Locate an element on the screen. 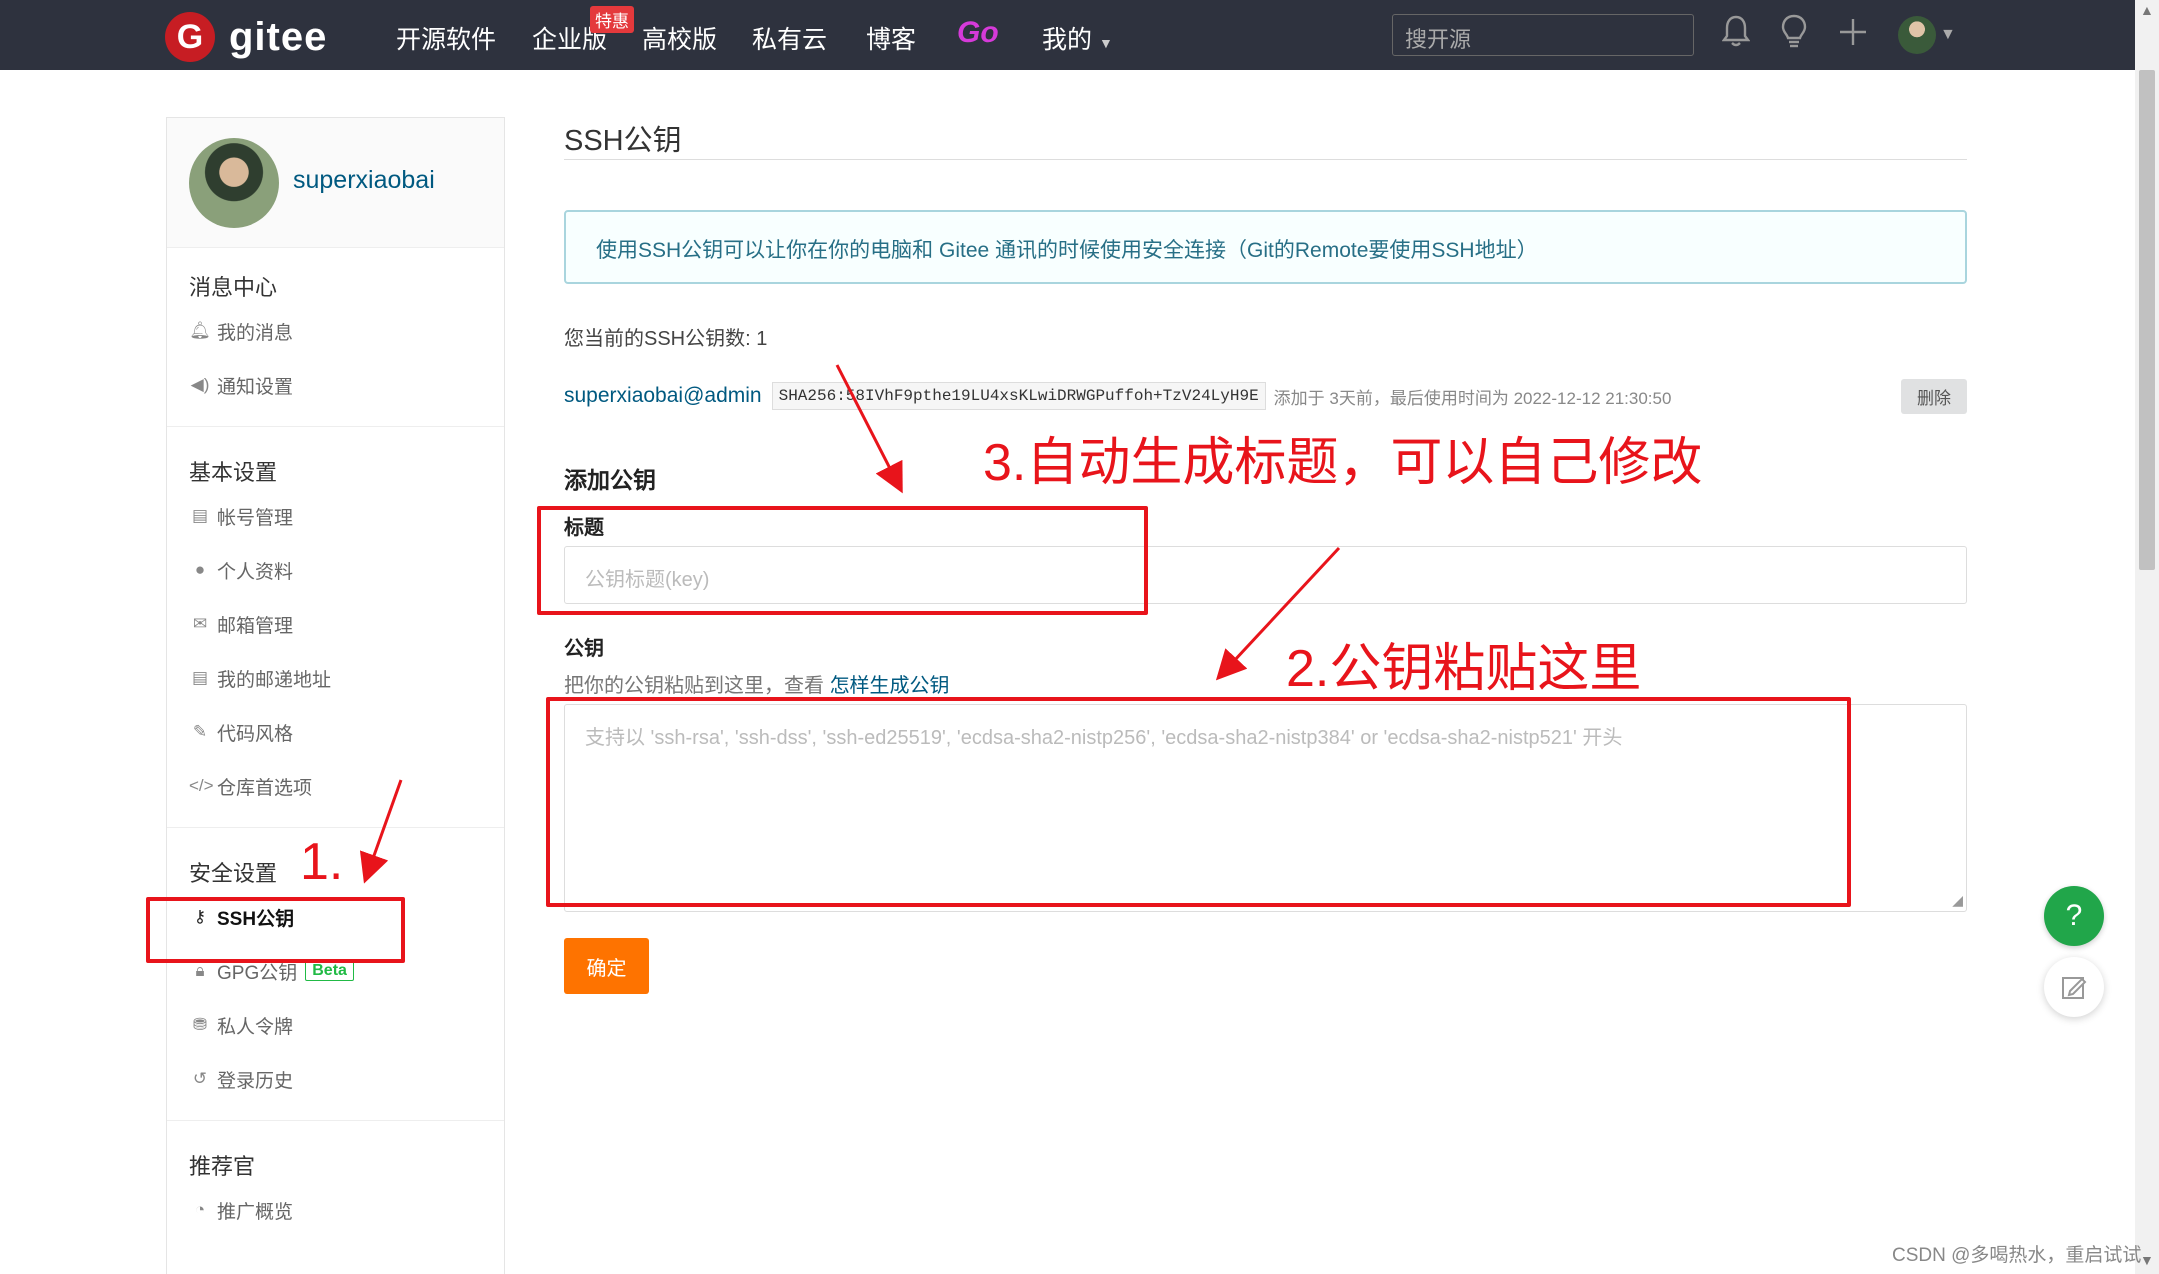 The image size is (2159, 1274). ssh-key-title: superxiaobai@admin is located at coordinates (663, 395).